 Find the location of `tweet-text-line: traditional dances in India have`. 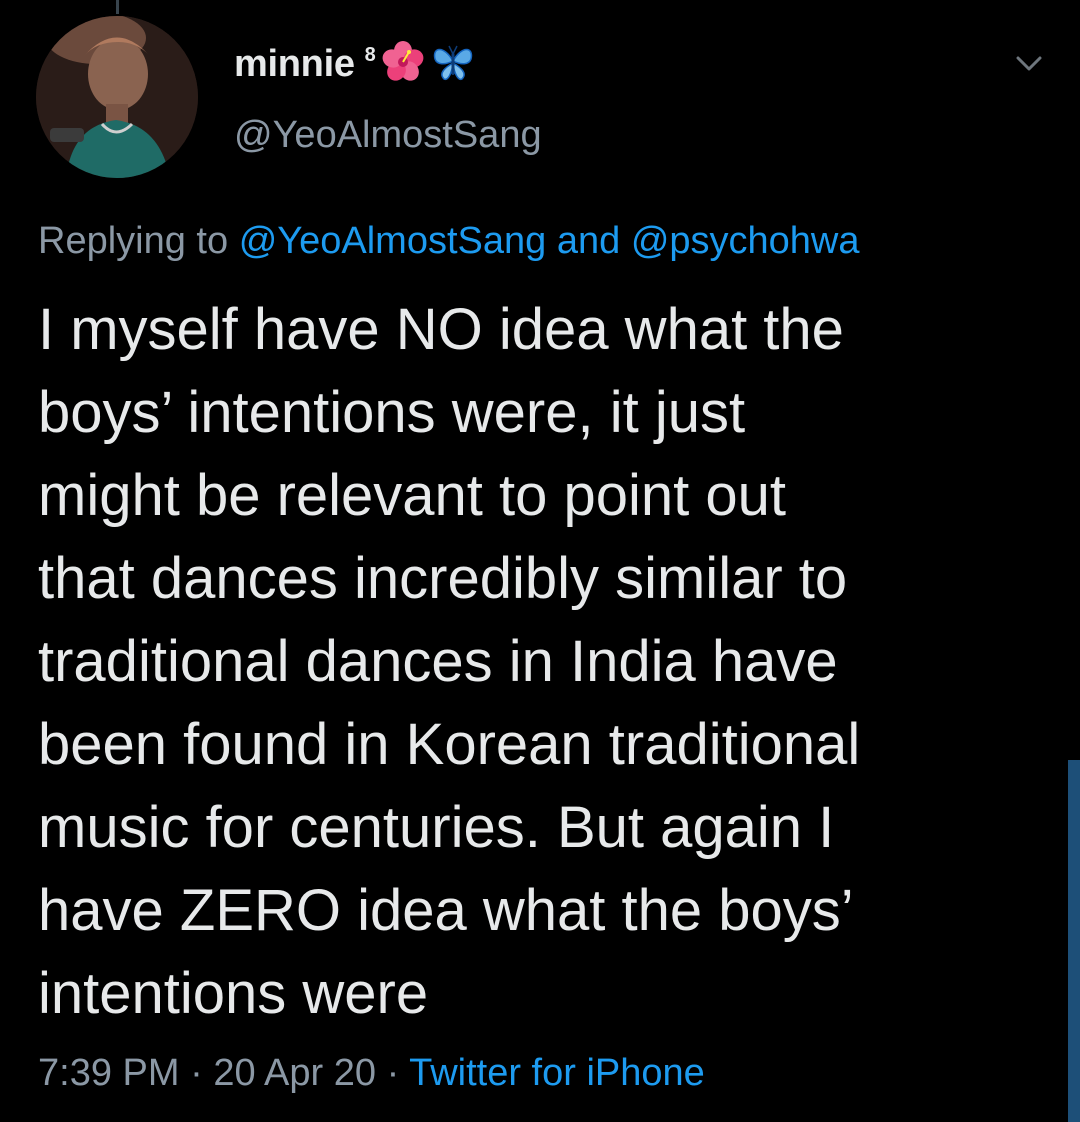

tweet-text-line: traditional dances in India have is located at coordinates (438, 661).